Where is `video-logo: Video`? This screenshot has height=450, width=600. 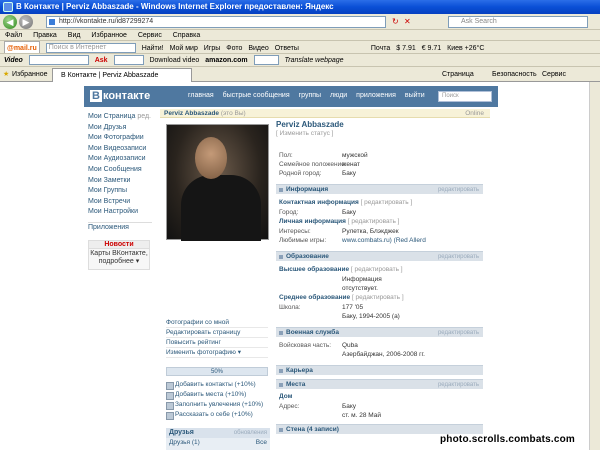 video-logo: Video is located at coordinates (13, 60).